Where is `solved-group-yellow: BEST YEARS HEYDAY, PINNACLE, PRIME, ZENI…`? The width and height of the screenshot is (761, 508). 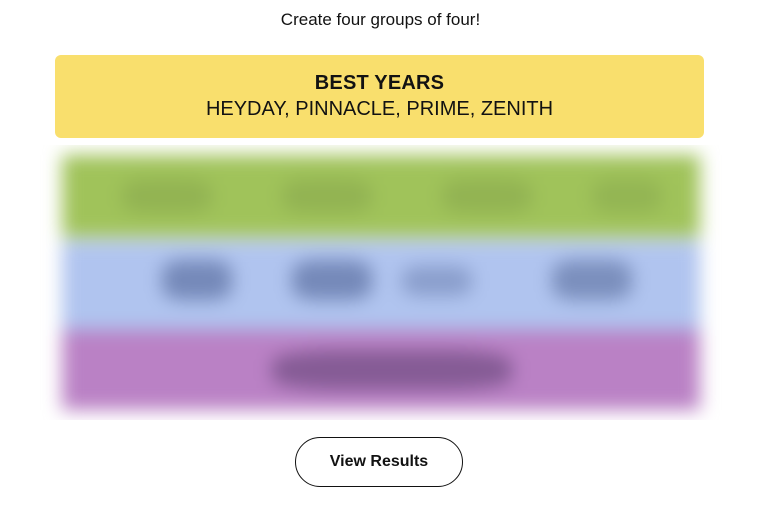
solved-group-yellow: BEST YEARS HEYDAY, PINNACLE, PRIME, ZENI… is located at coordinates (379, 96).